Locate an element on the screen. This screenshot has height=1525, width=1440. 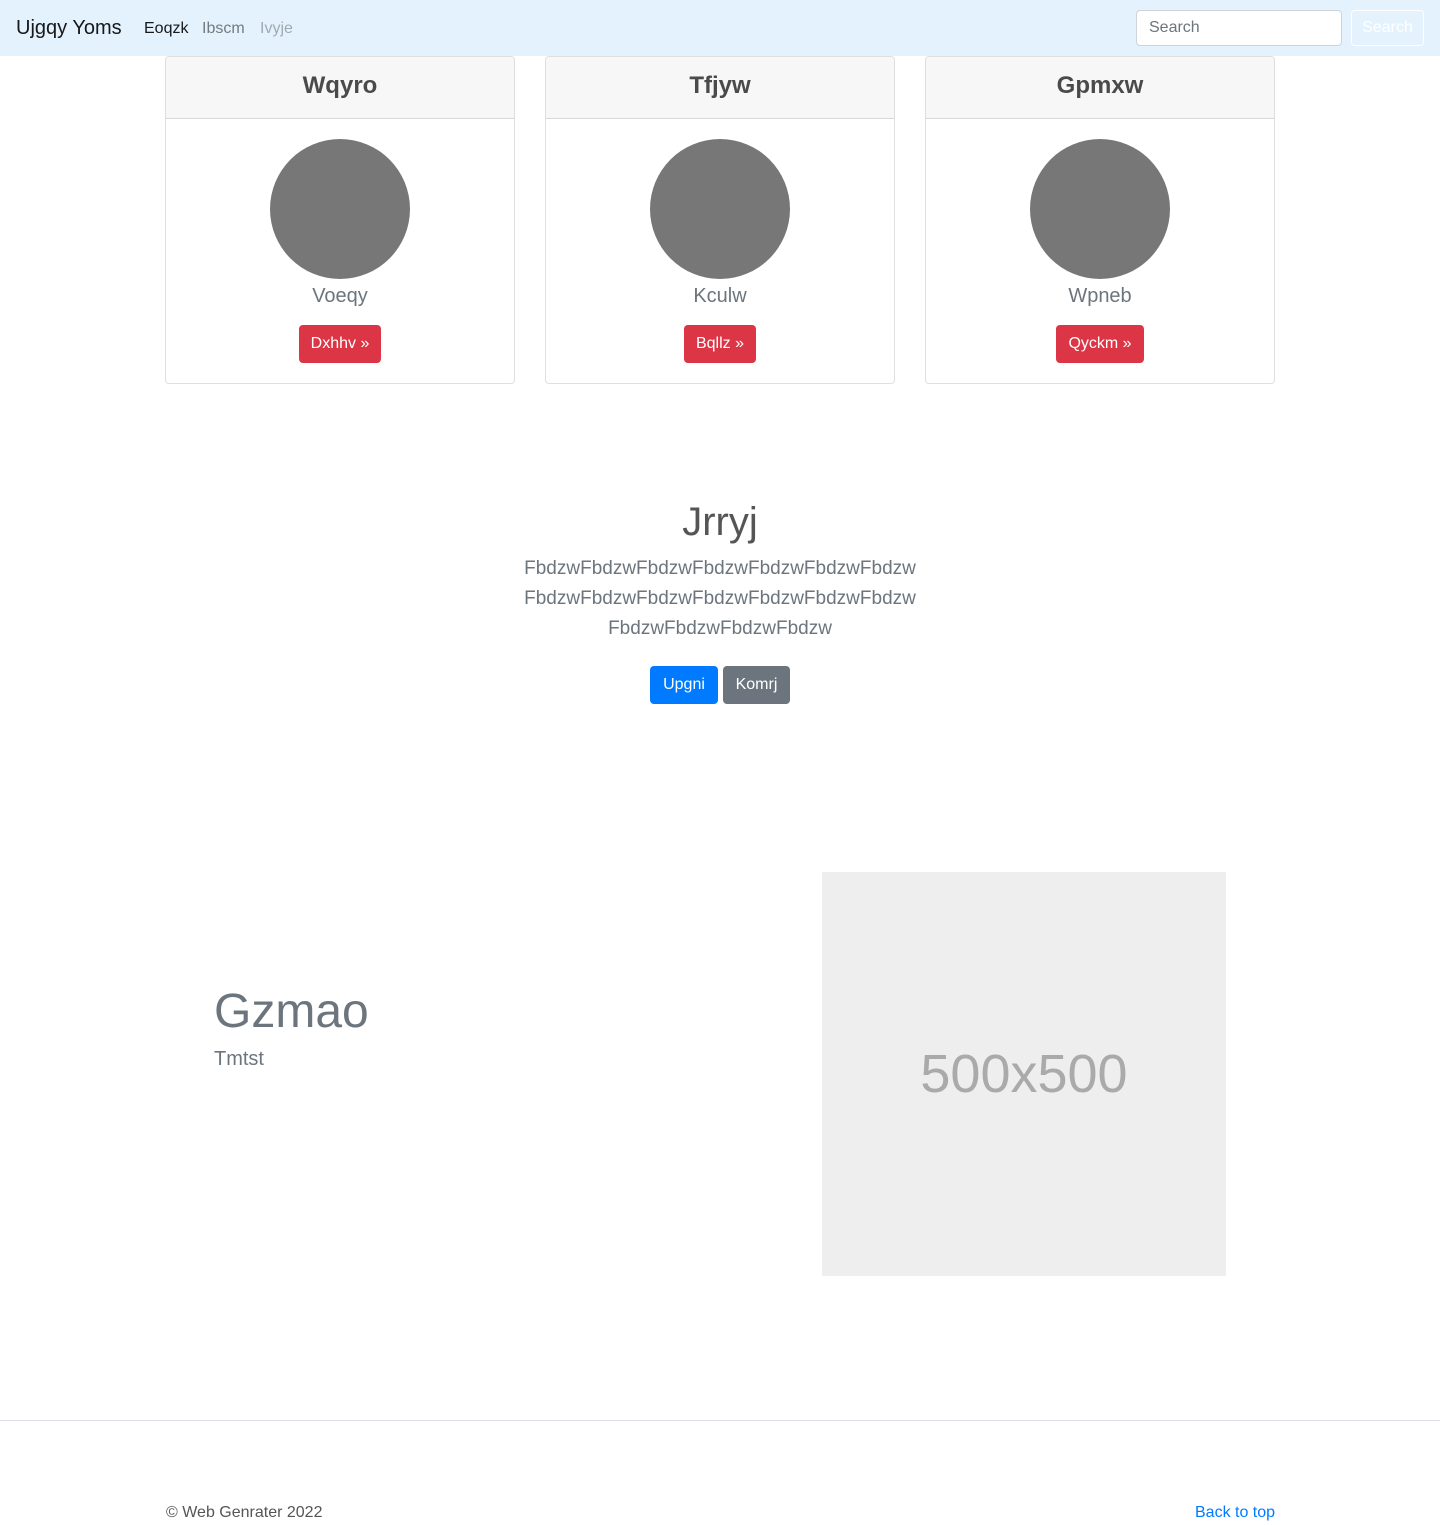
hero-title: Jrryj is located at coordinates (720, 522).